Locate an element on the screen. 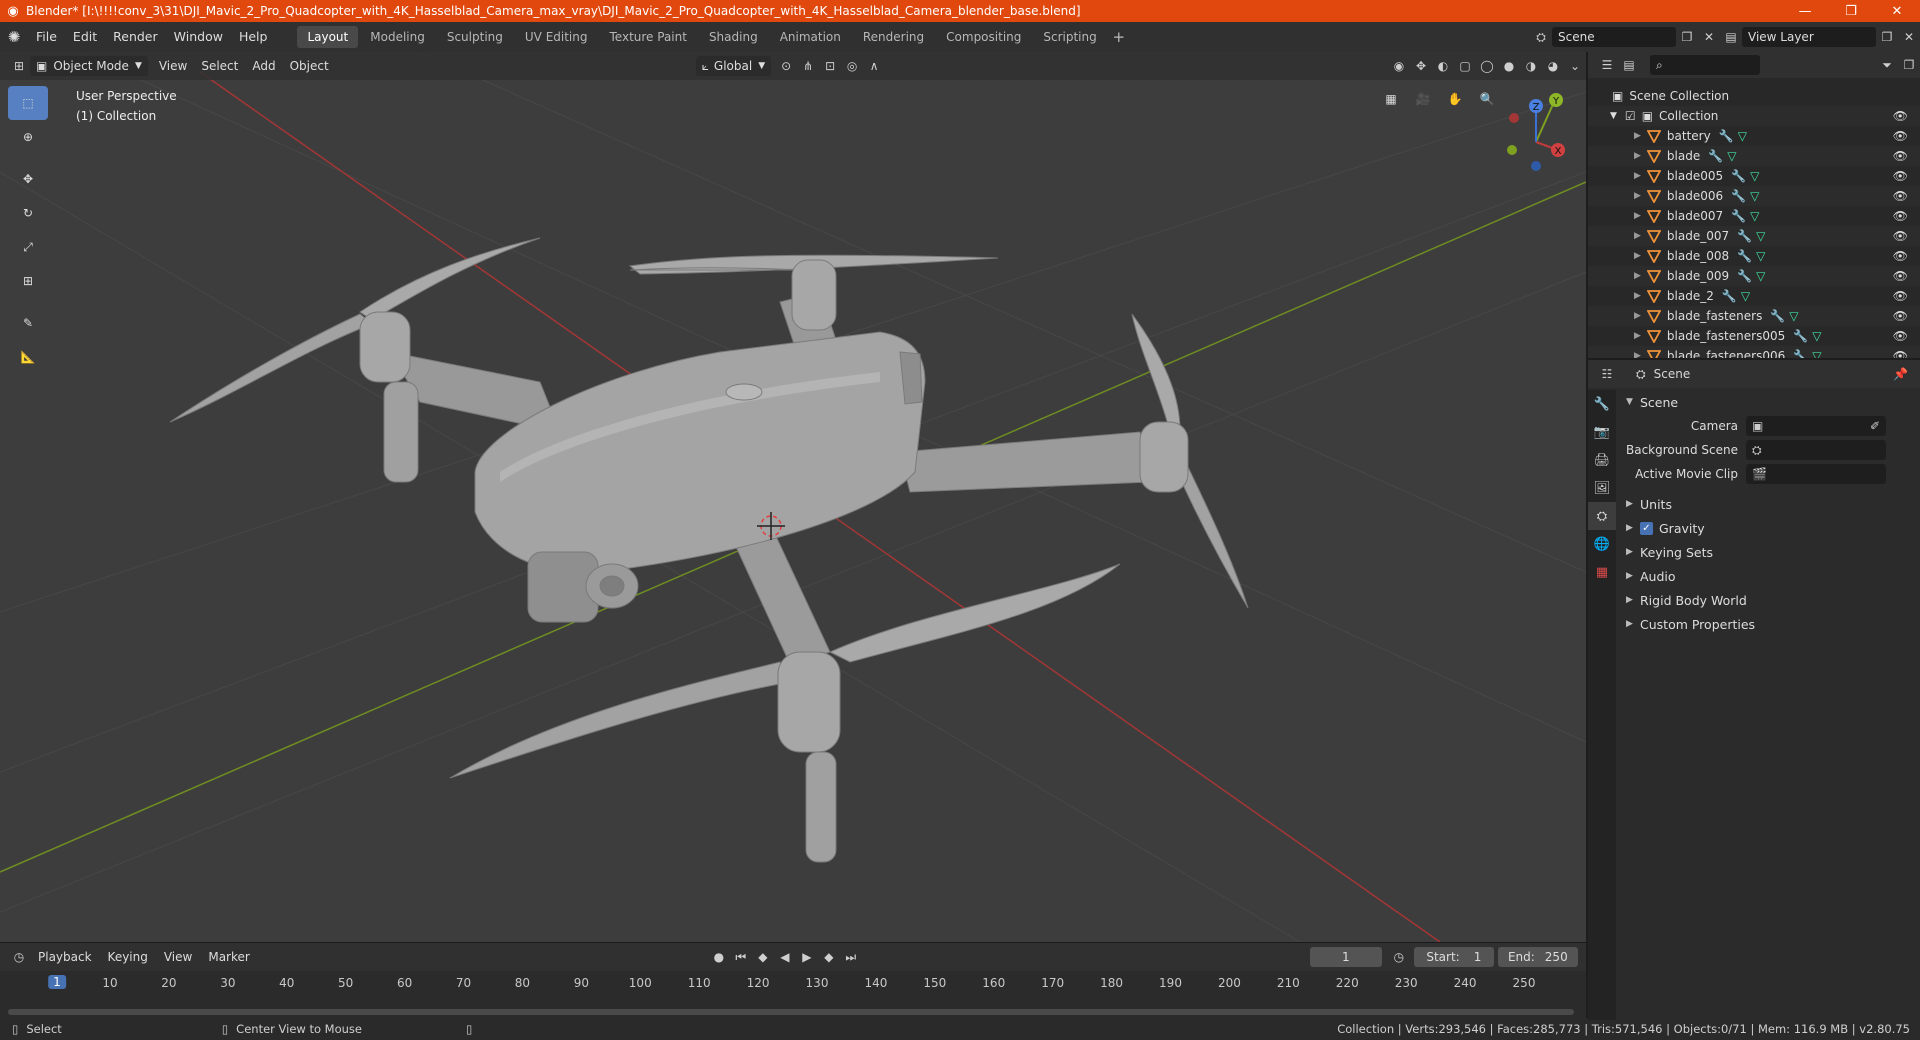 The image size is (1920, 1040). close-button: ✕ is located at coordinates (1897, 11).